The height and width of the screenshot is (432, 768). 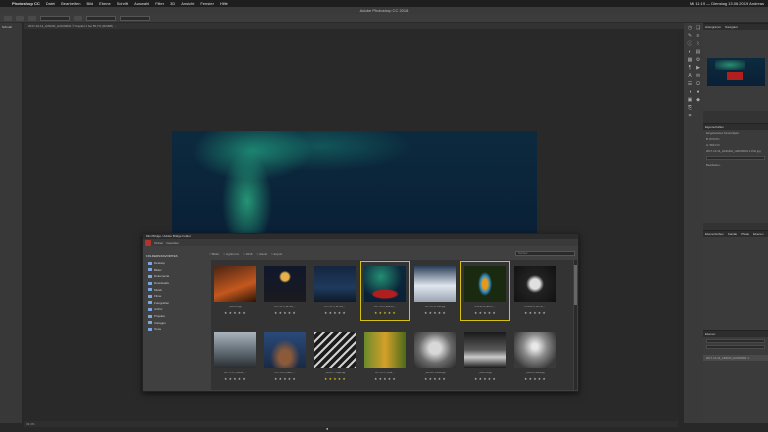 I want to click on timeline-icon: ▶, so click(x=698, y=68).